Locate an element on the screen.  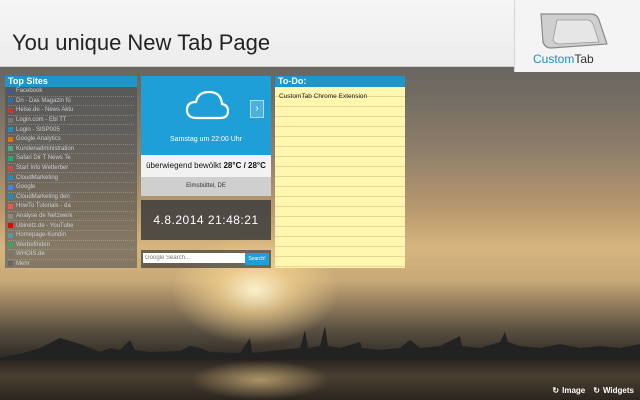
top-site-label: Analyse de Netzwerk is located at coordinates (44, 216).